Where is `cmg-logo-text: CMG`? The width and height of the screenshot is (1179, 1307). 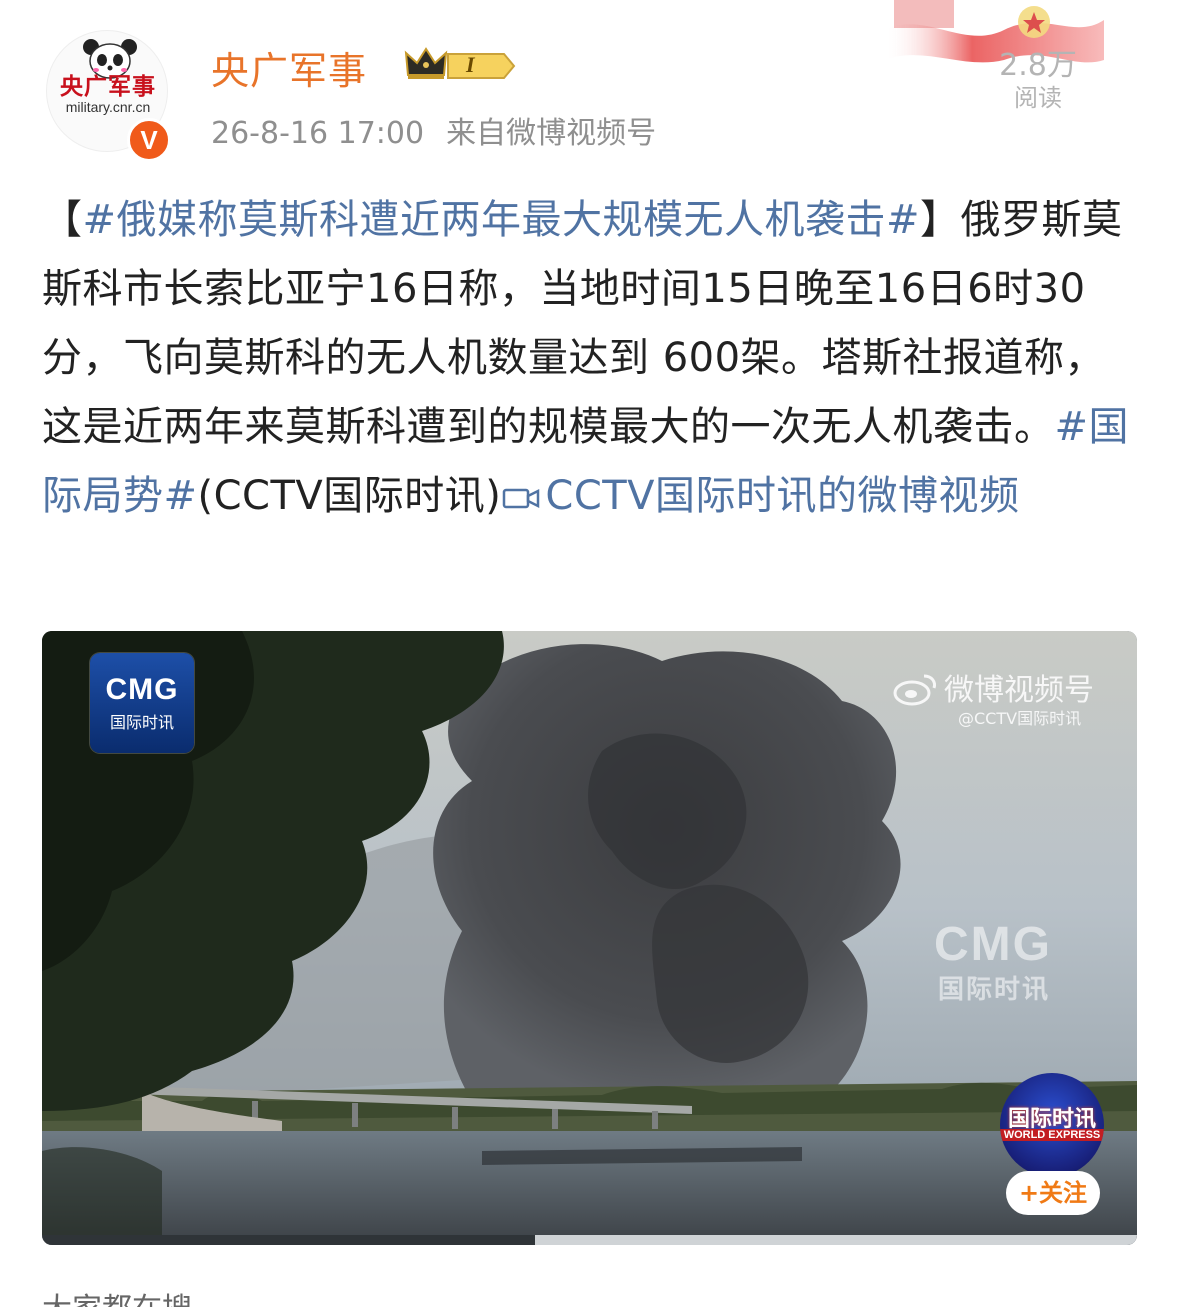 cmg-logo-text: CMG is located at coordinates (142, 689).